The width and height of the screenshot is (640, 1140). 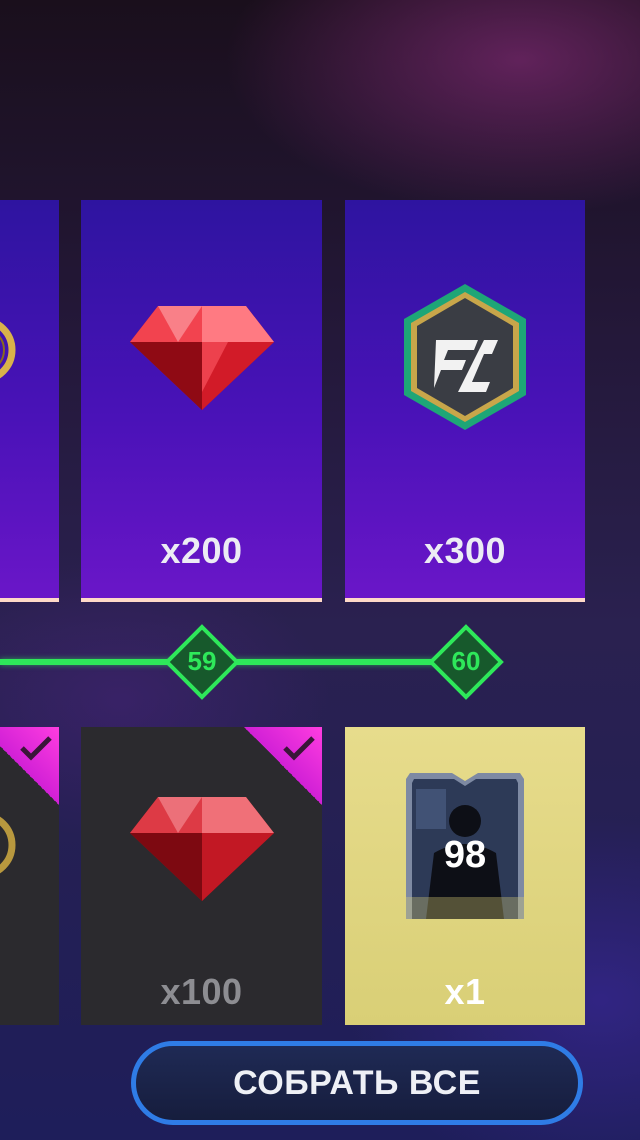 What do you see at coordinates (201, 550) in the screenshot?
I see `reward-quantity: x200` at bounding box center [201, 550].